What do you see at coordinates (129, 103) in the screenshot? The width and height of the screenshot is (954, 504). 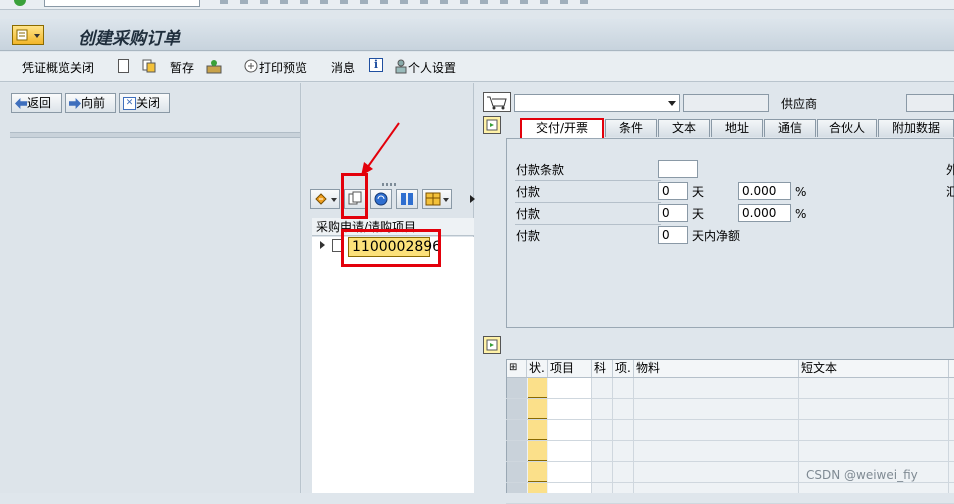 I see `close-icon: ✕` at bounding box center [129, 103].